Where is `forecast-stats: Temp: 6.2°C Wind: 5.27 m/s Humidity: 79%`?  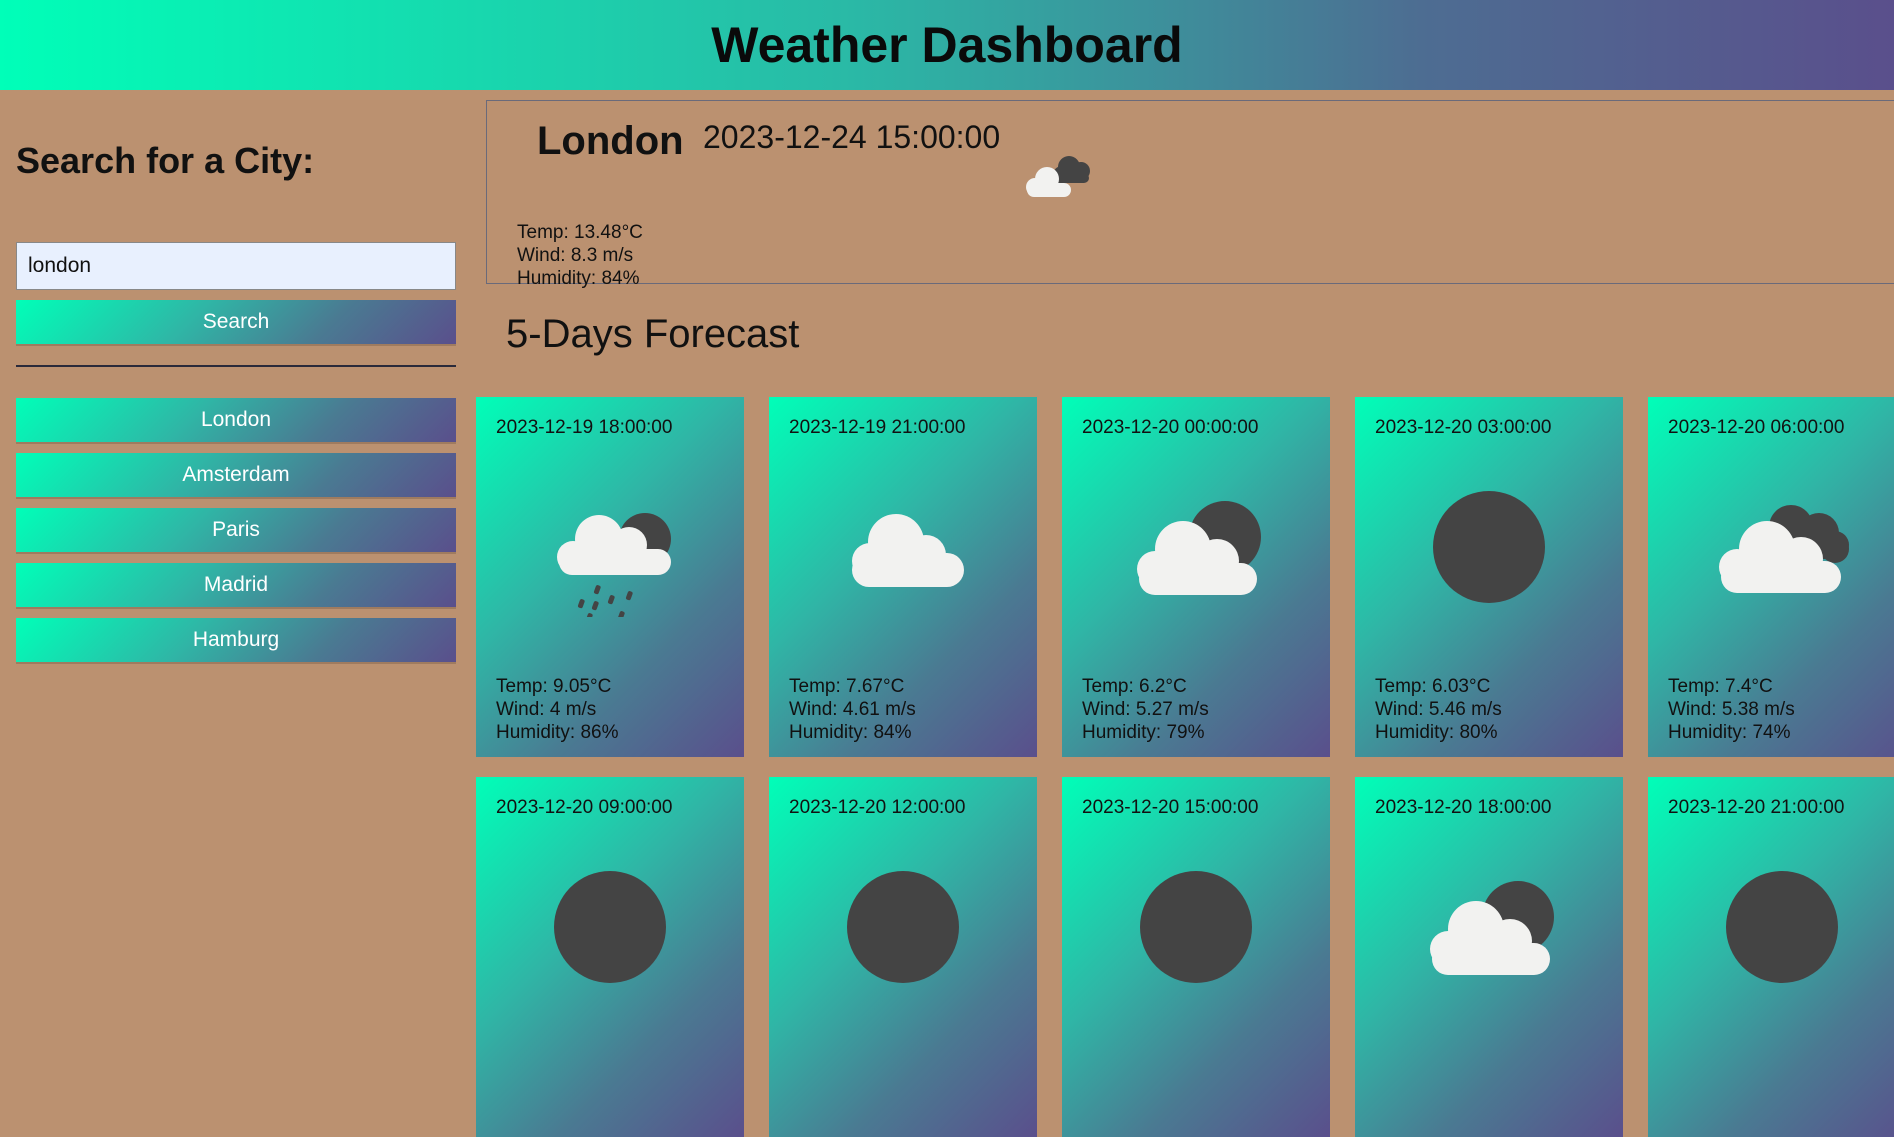 forecast-stats: Temp: 6.2°C Wind: 5.27 m/s Humidity: 79% is located at coordinates (1145, 709).